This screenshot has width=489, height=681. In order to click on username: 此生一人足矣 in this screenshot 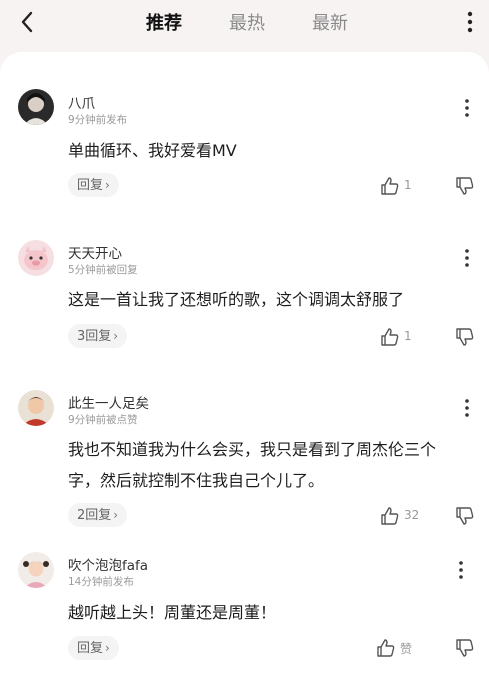, I will do `click(108, 402)`.